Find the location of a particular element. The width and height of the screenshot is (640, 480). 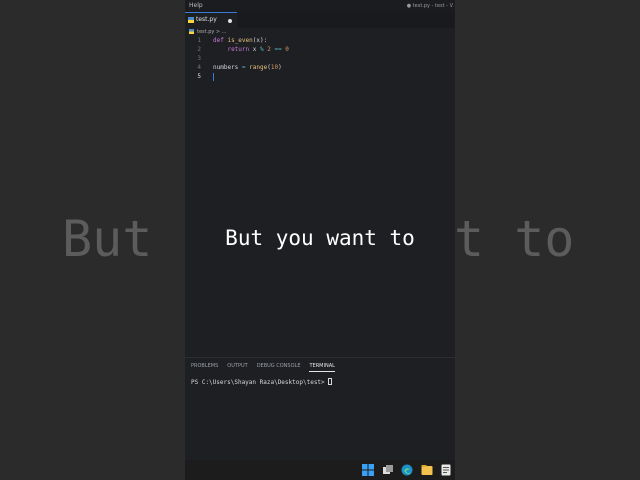

code-line: 3 is located at coordinates (320, 59).